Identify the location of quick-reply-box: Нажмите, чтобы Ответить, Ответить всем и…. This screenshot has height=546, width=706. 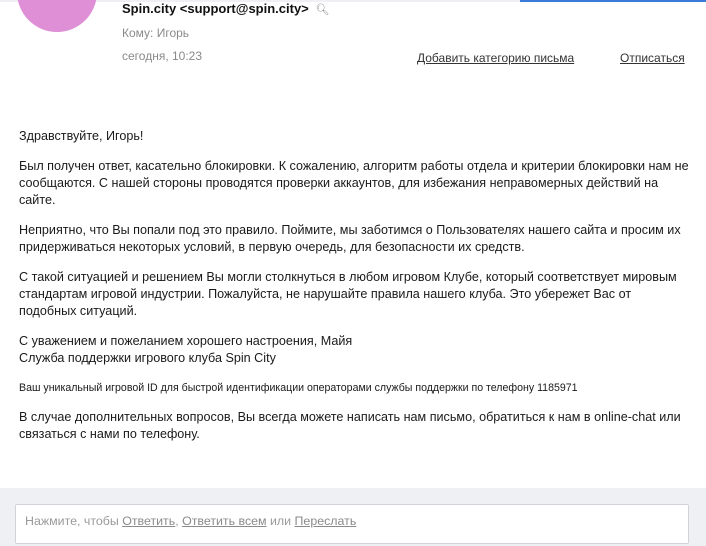
(352, 524).